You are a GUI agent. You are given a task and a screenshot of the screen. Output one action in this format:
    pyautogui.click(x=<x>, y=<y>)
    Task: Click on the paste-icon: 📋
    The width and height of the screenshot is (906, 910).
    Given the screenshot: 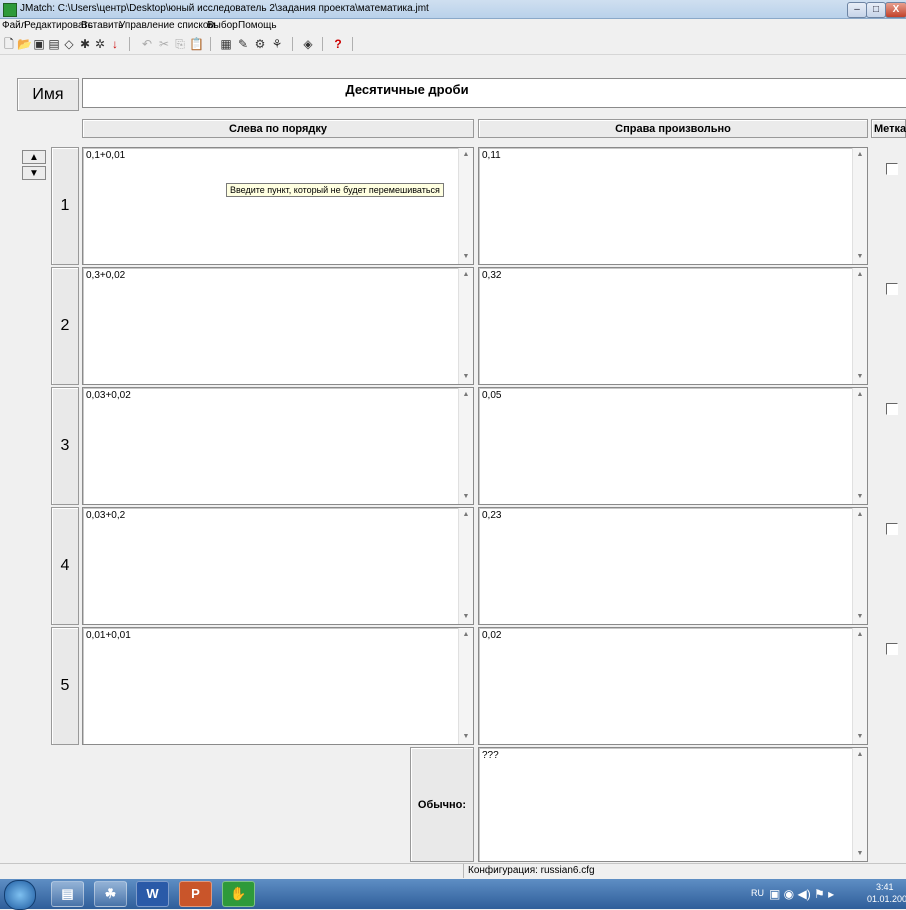 What is the action you would take?
    pyautogui.click(x=196, y=44)
    